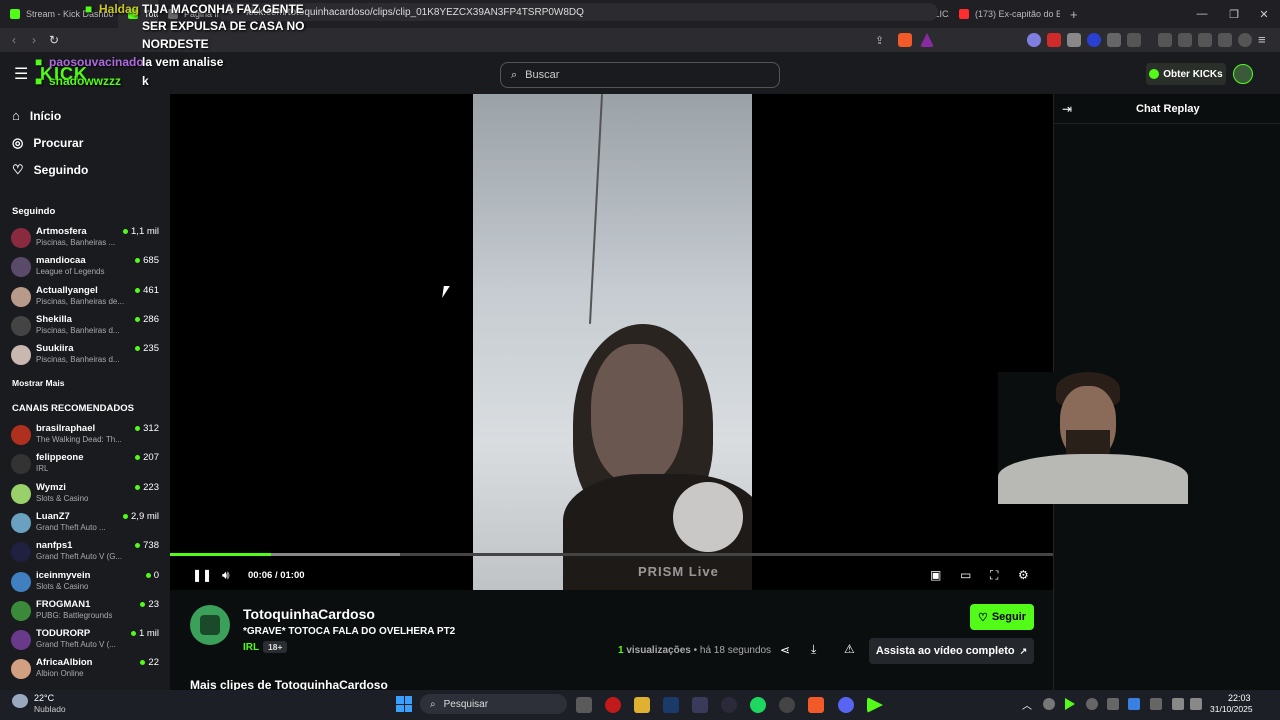  Describe the element at coordinates (637, 414) in the screenshot. I see `person-face` at that location.